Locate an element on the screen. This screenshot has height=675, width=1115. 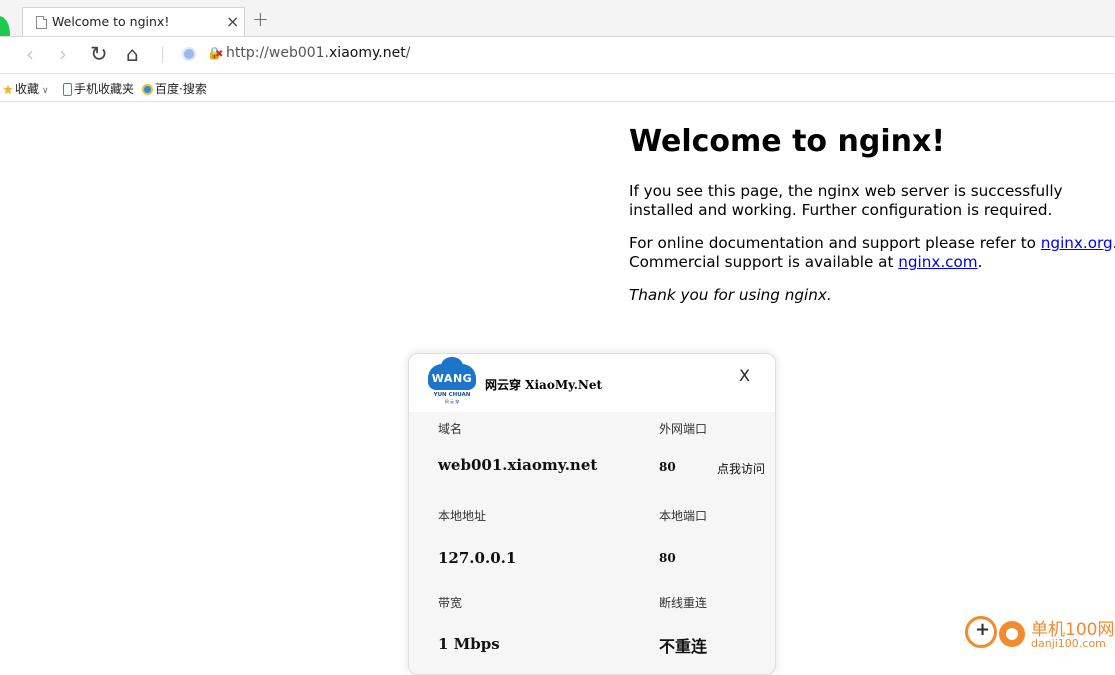
brand-name: 网云穿 XiaoMy.Net is located at coordinates (544, 385).